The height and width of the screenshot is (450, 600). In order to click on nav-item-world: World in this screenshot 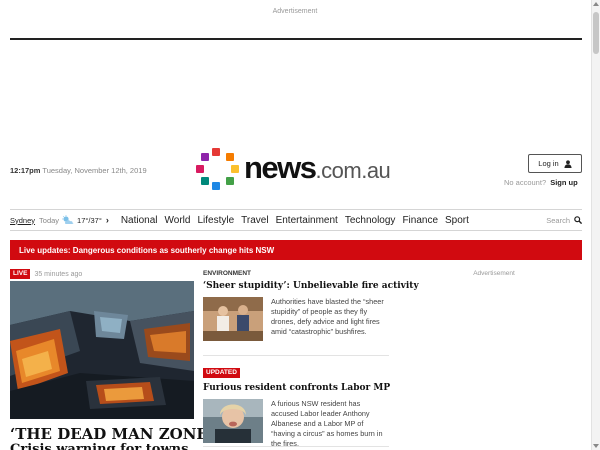, I will do `click(178, 220)`.